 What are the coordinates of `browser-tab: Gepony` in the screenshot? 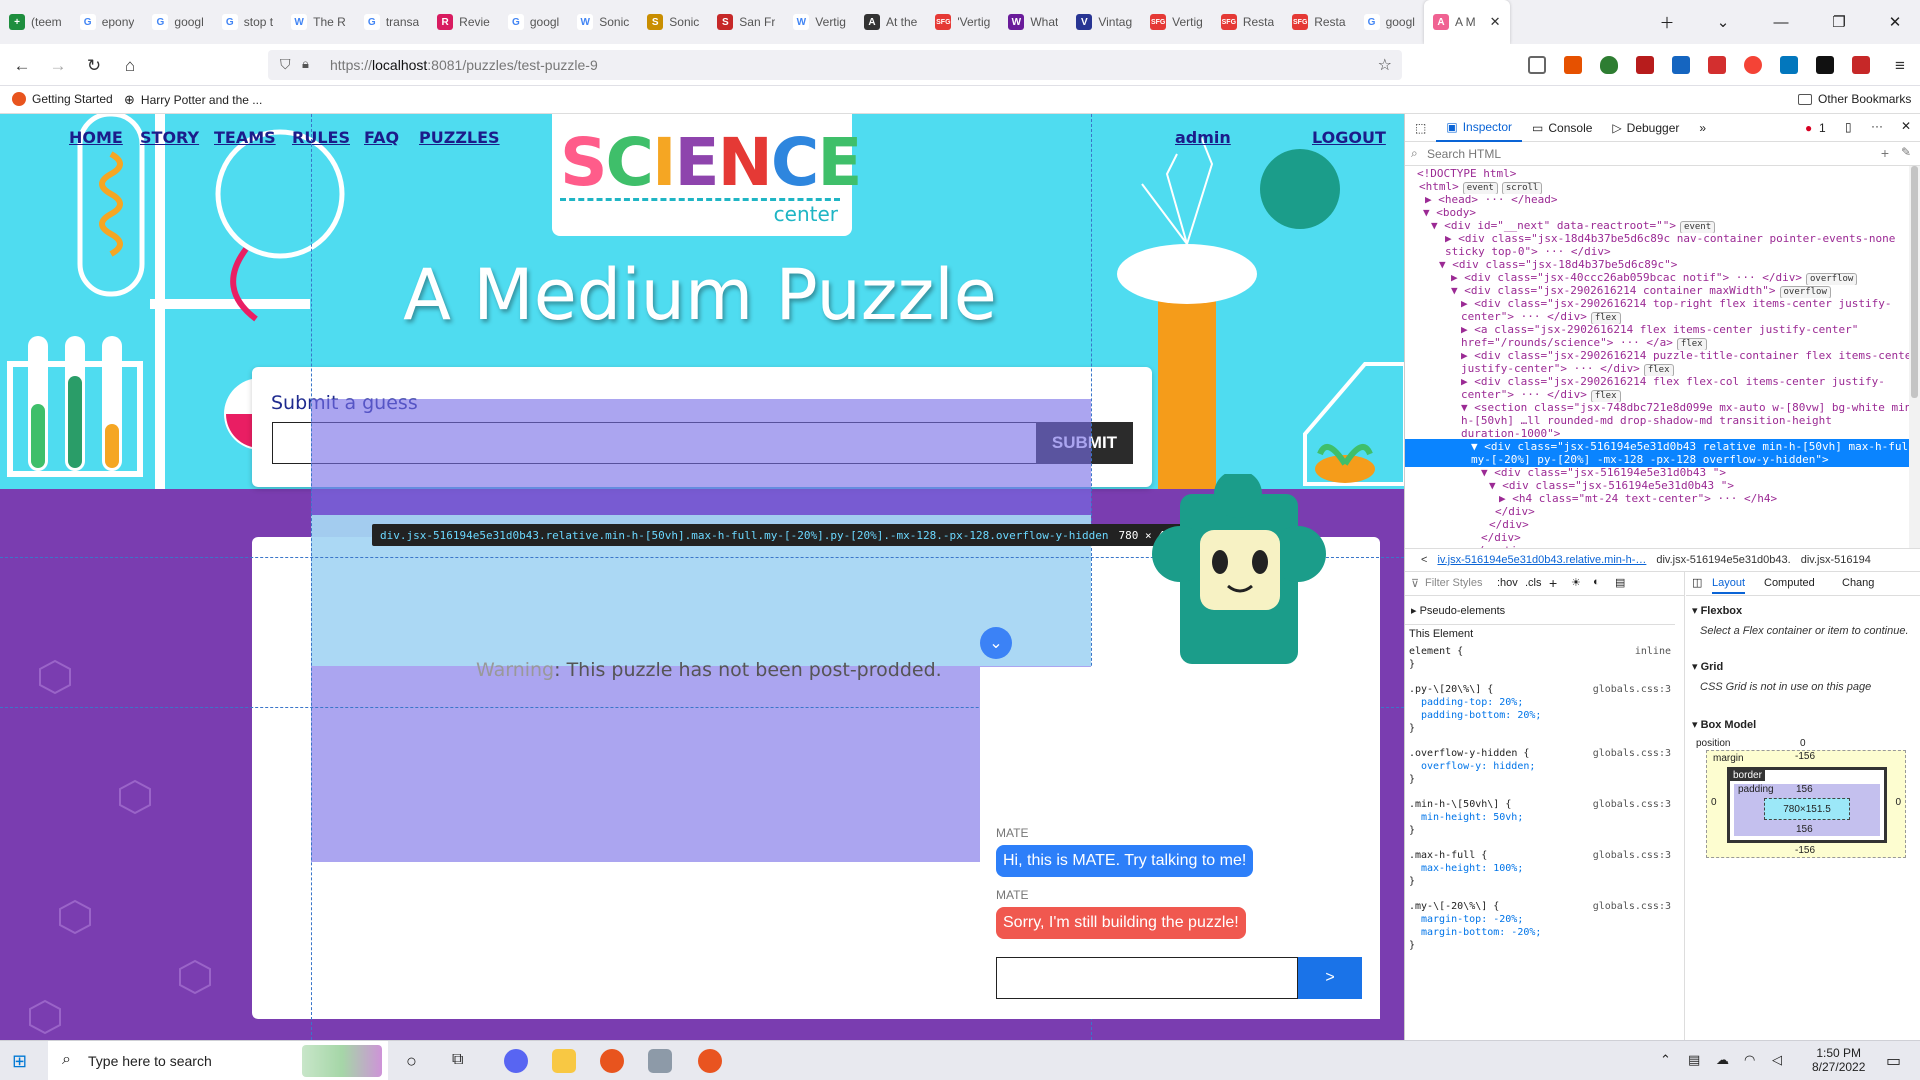 It's located at (107, 22).